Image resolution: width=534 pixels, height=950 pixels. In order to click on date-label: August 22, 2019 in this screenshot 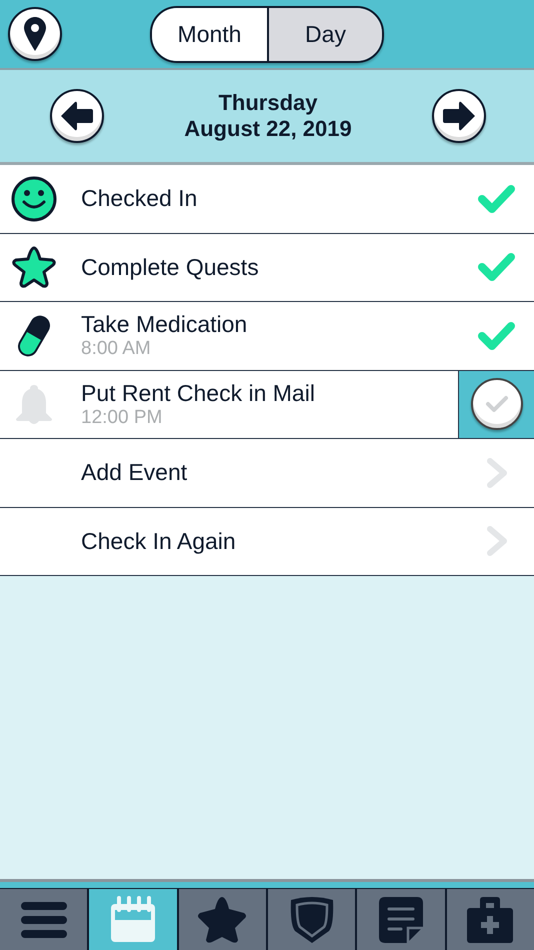, I will do `click(268, 129)`.